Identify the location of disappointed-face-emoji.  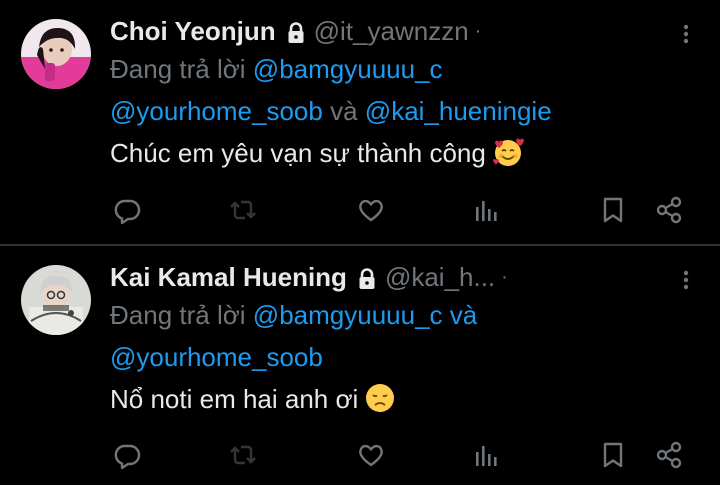
(380, 398).